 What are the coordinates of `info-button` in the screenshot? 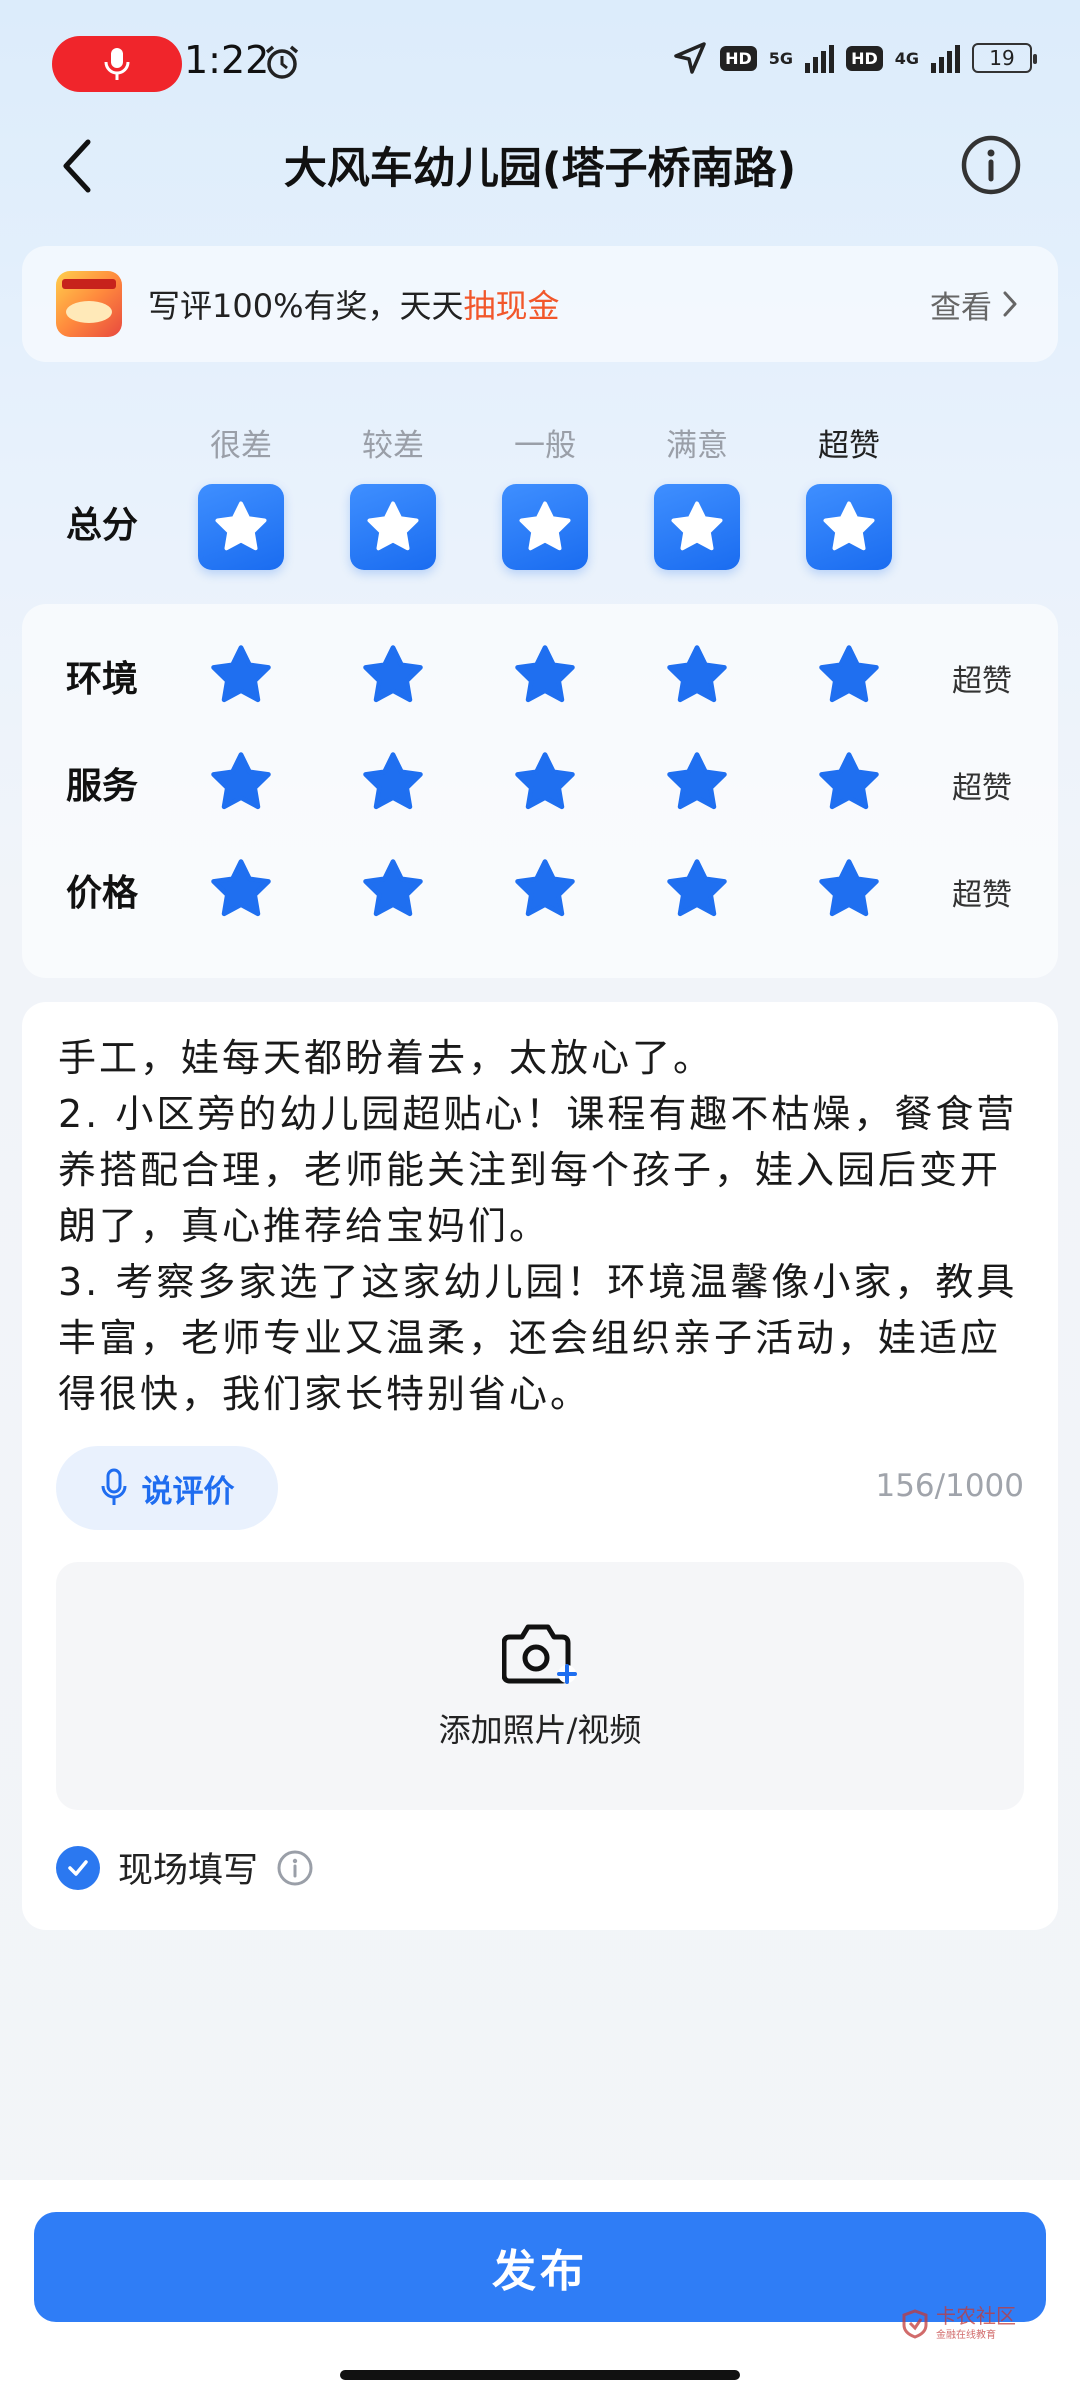 It's located at (991, 165).